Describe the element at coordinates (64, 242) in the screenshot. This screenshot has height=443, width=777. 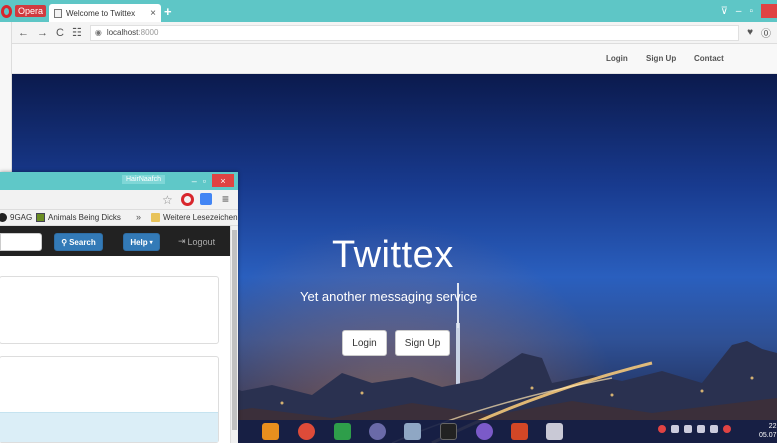
I see `search-icon: ⚲` at that location.